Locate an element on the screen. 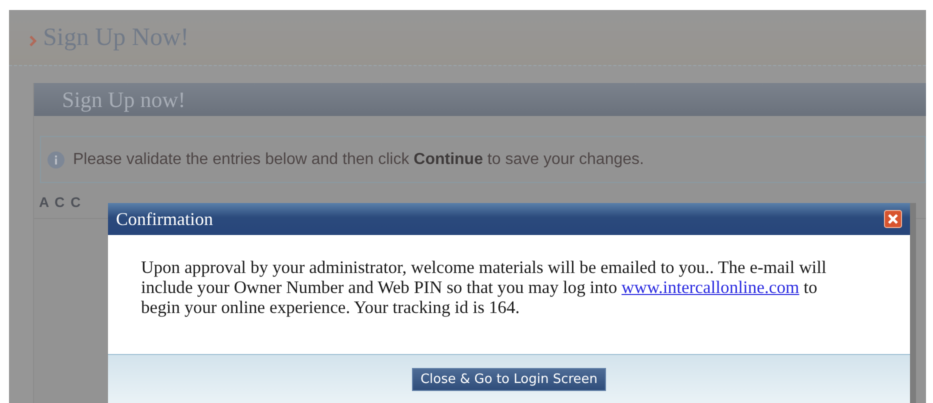 This screenshot has width=933, height=403. close-login-button: Close & Go to Login Screen is located at coordinates (509, 379).